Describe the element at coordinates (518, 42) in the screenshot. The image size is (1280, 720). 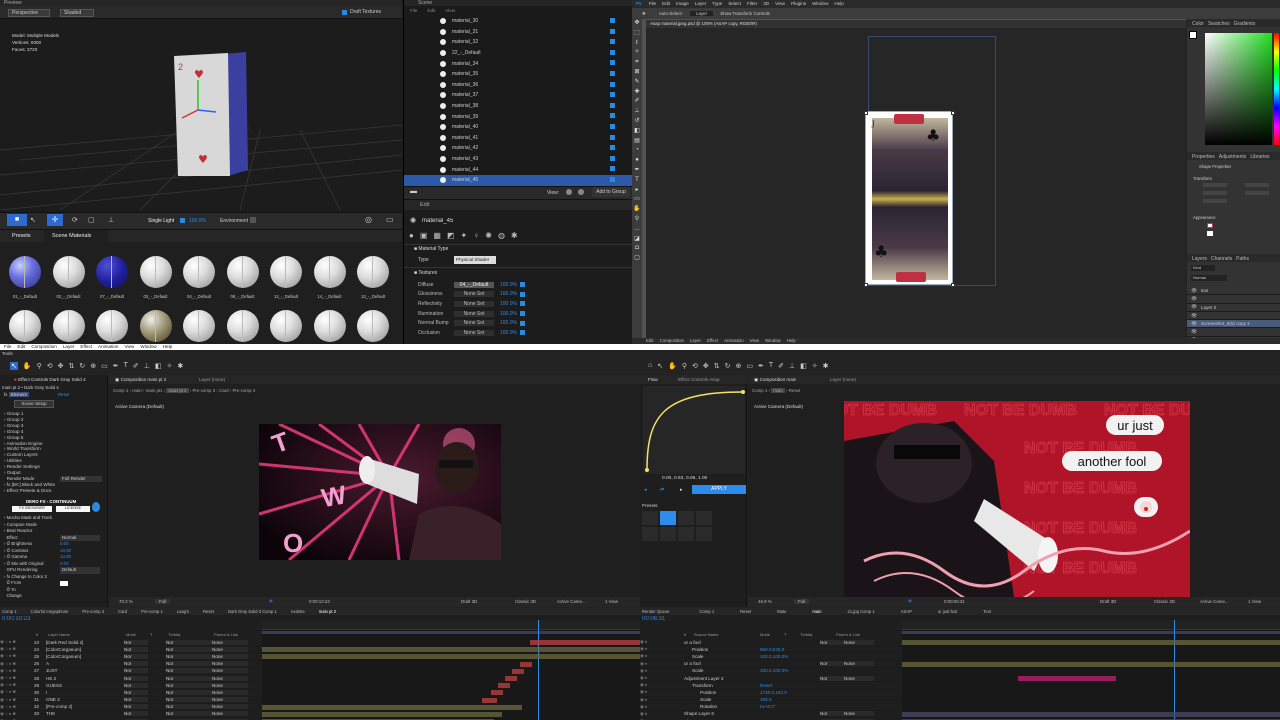
I see `list-item: material_32` at that location.